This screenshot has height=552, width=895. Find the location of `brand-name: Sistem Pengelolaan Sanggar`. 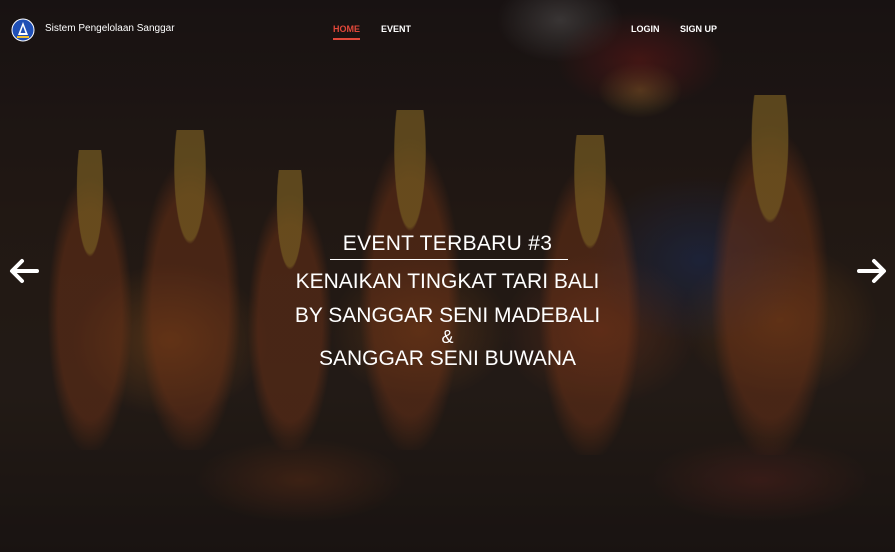

brand-name: Sistem Pengelolaan Sanggar is located at coordinates (110, 28).